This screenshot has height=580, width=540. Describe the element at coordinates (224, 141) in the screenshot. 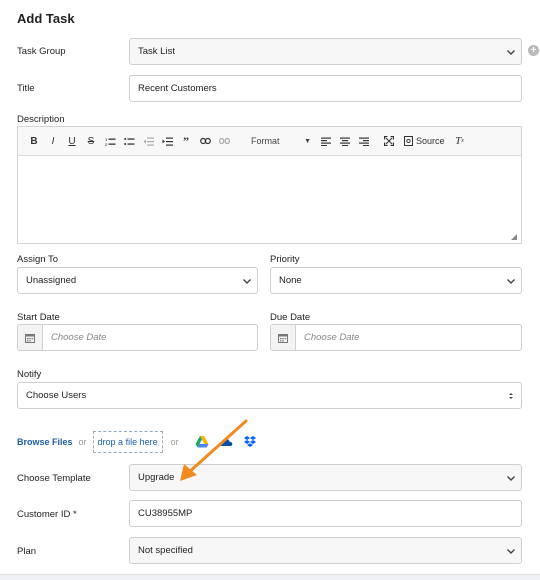

I see `unlink-icon` at that location.